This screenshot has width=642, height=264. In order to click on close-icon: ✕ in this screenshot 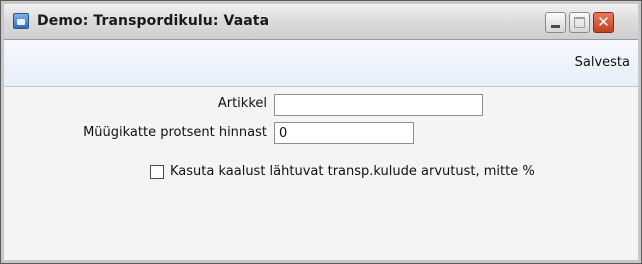, I will do `click(603, 22)`.